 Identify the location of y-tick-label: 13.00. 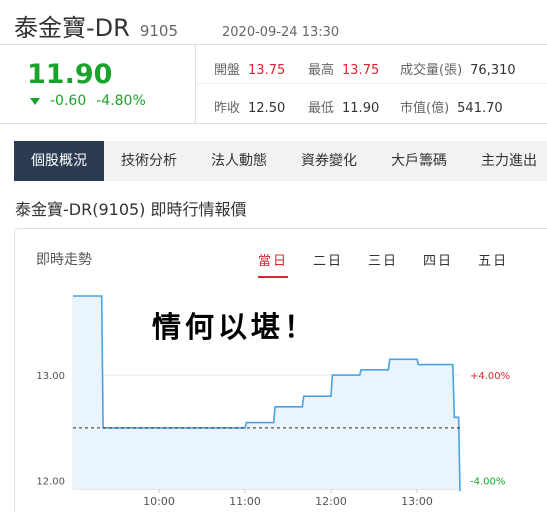
(50, 376).